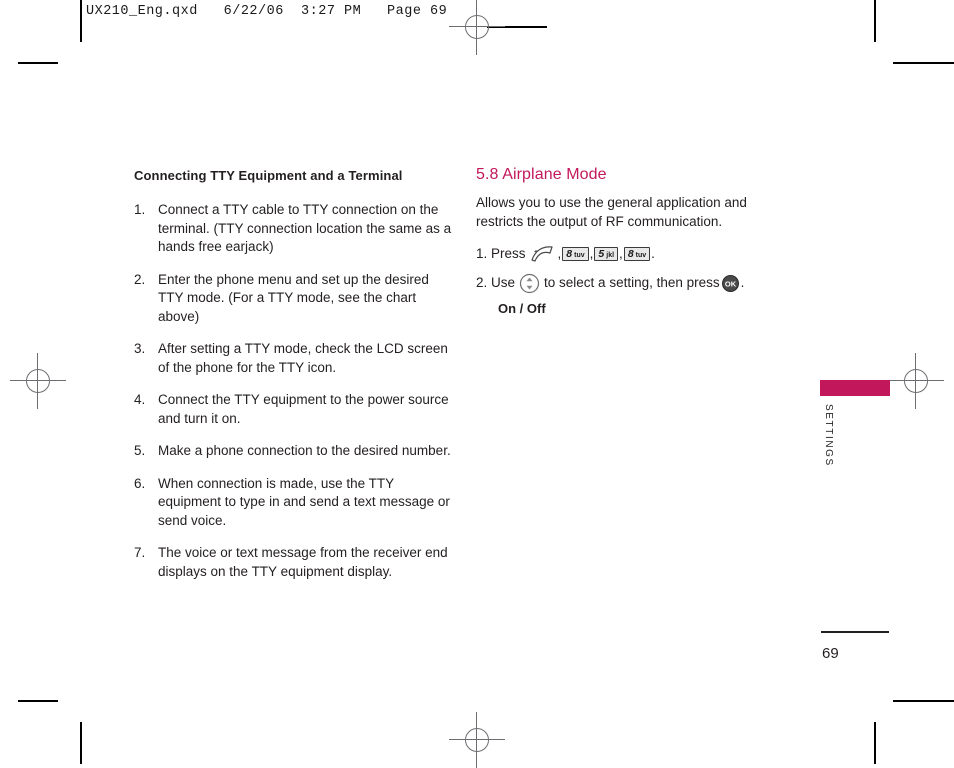 This screenshot has width=954, height=768. Describe the element at coordinates (875, 21) in the screenshot. I see `trim-line-top-right-vertical` at that location.